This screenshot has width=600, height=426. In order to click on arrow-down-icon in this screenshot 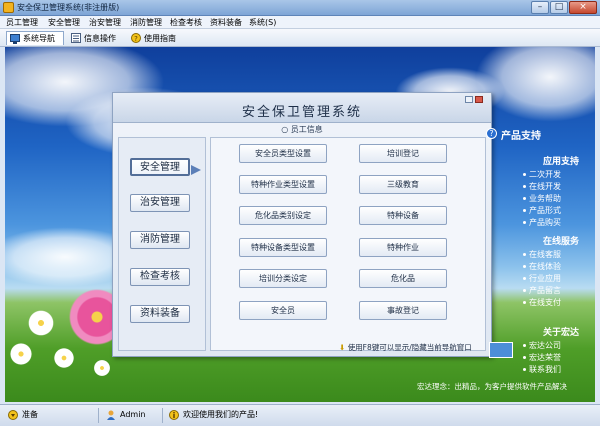, I will do `click(13, 415)`.